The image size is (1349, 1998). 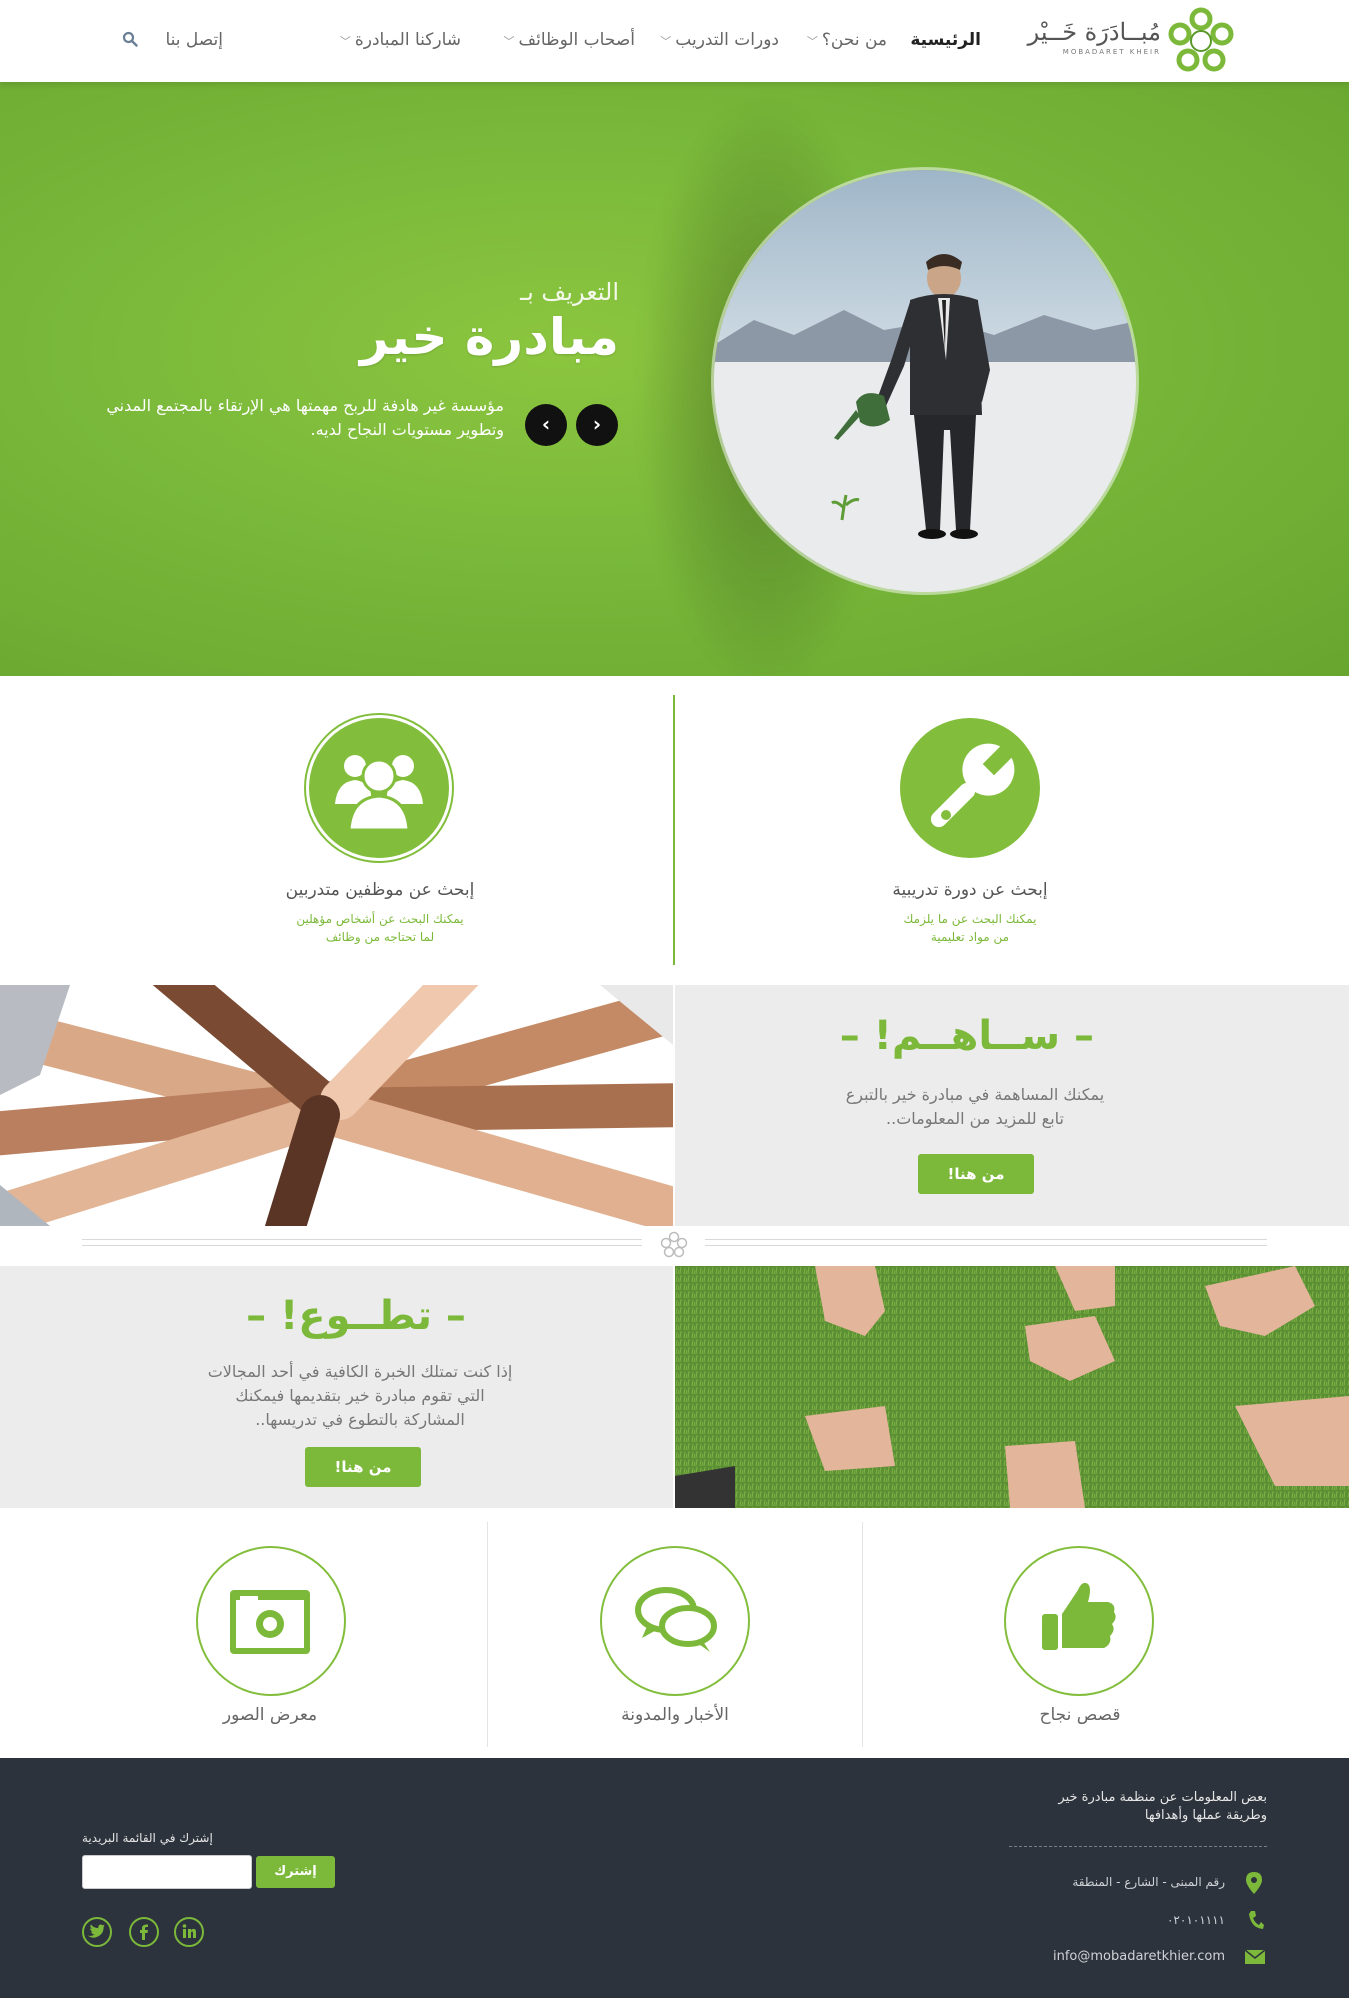 What do you see at coordinates (1080, 1715) in the screenshot?
I see `success-stories-label: قصص نجاح` at bounding box center [1080, 1715].